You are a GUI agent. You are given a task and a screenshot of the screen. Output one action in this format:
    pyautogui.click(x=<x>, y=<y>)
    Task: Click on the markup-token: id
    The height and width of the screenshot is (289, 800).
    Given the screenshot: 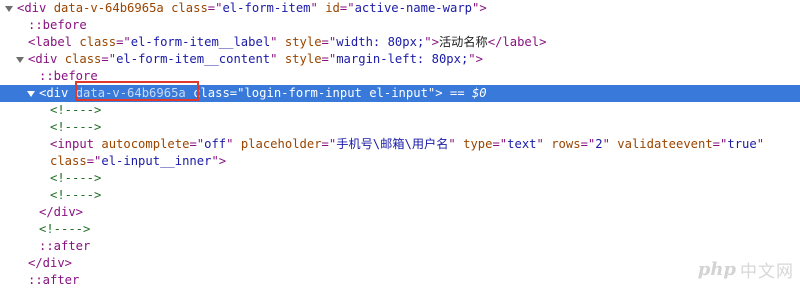 What is the action you would take?
    pyautogui.click(x=332, y=8)
    